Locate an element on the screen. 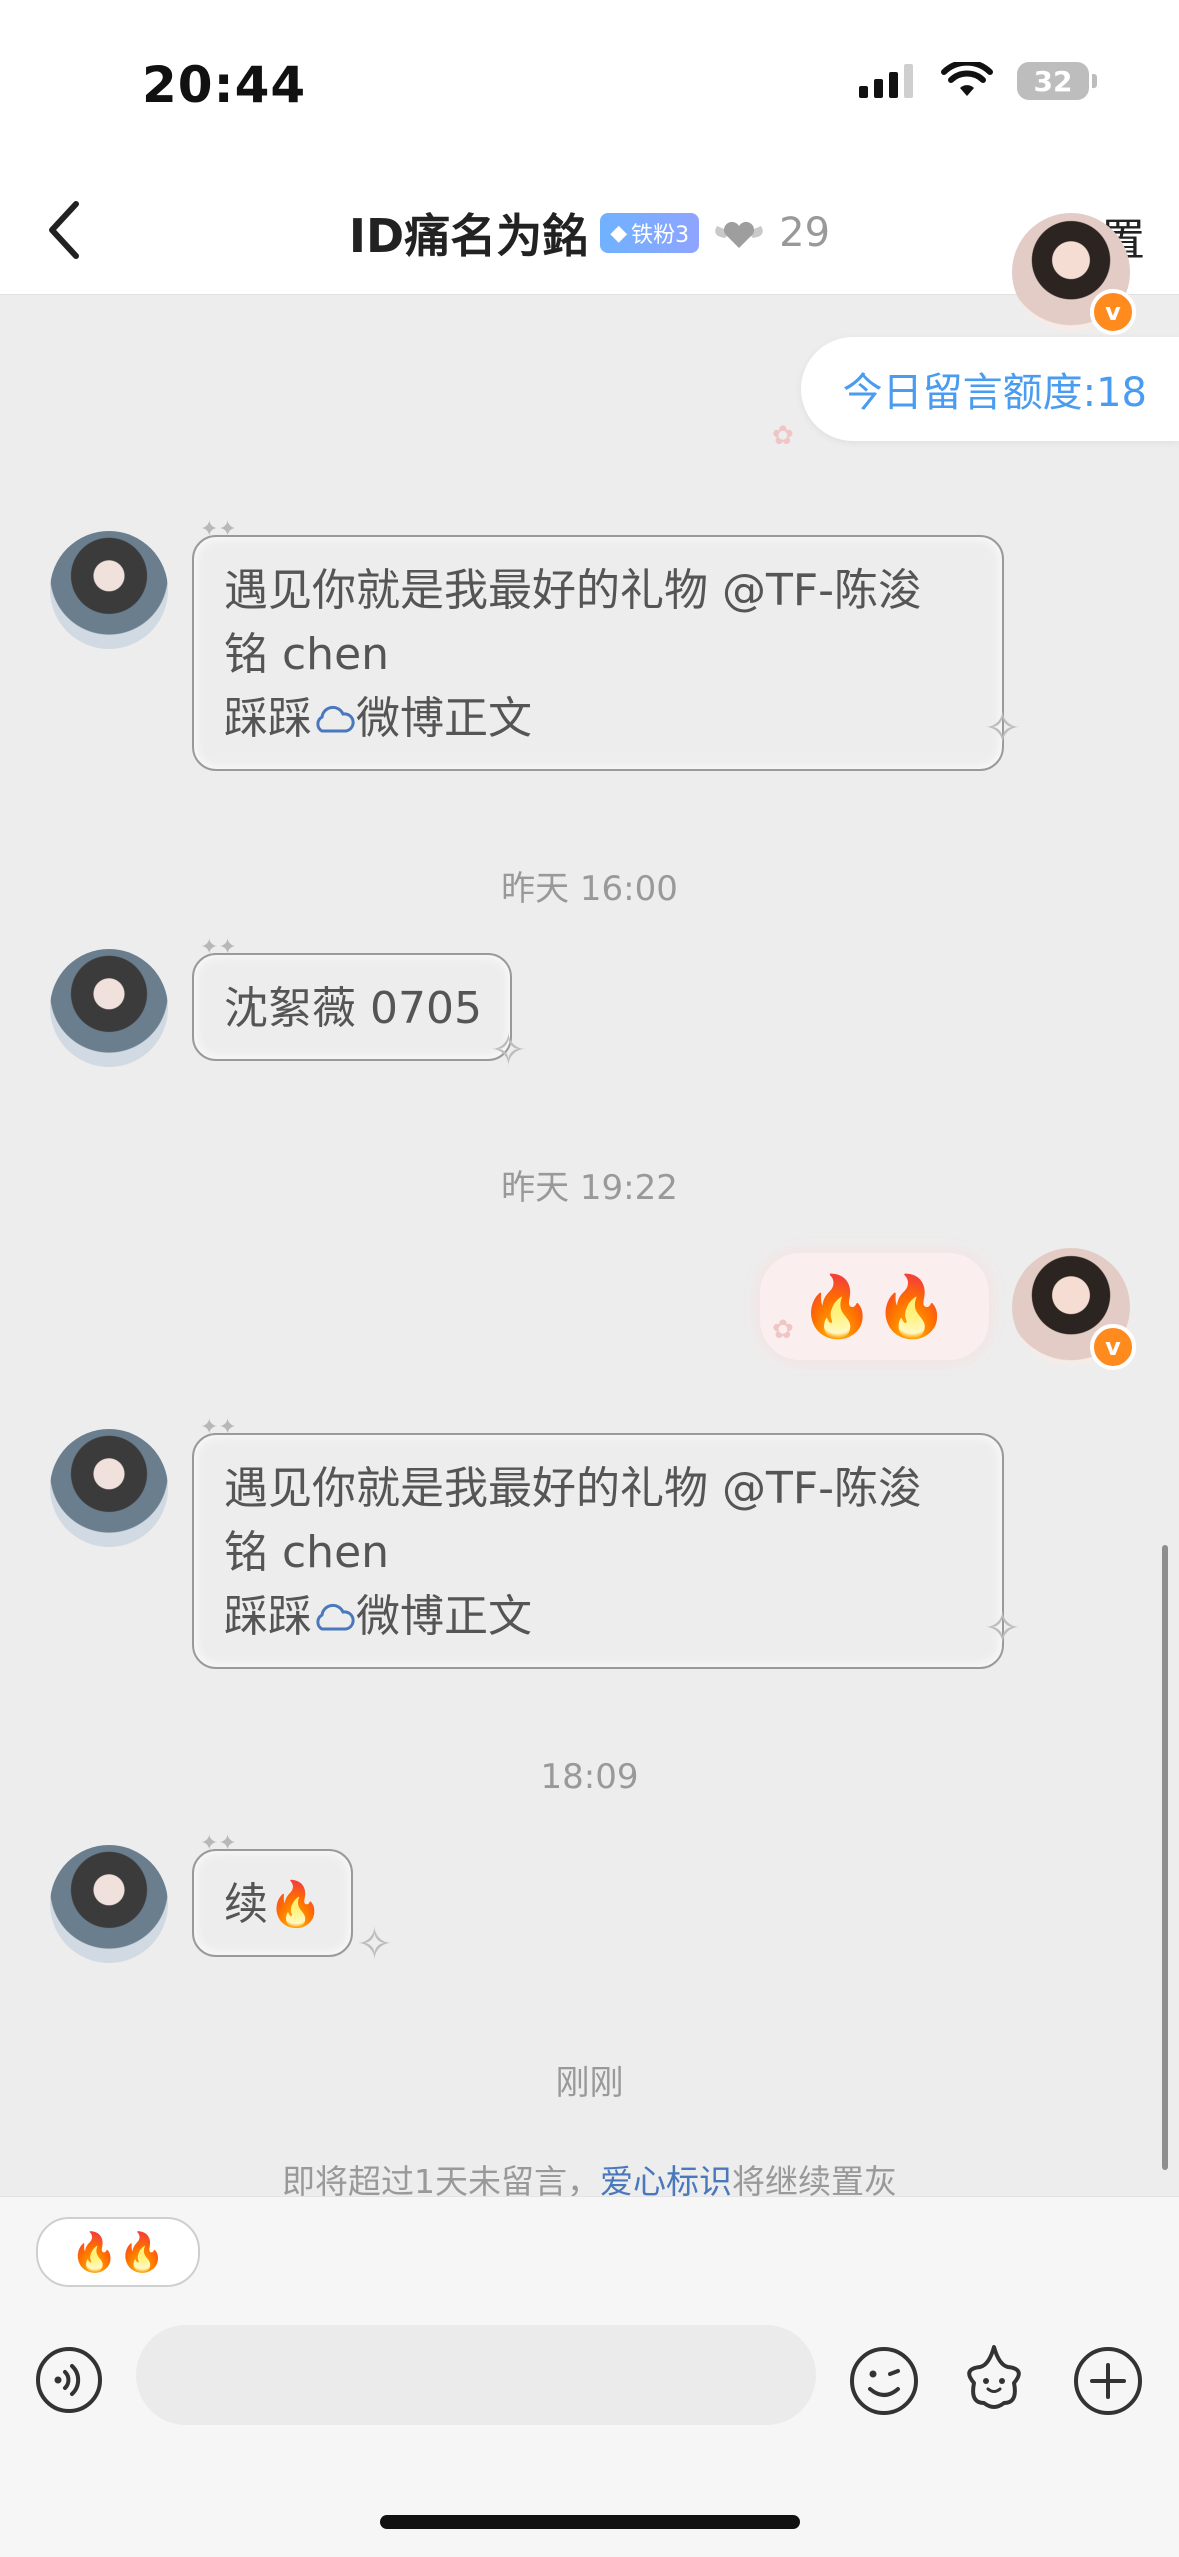 The height and width of the screenshot is (2557, 1179). fan-badge-label: 铁粉3 is located at coordinates (660, 235).